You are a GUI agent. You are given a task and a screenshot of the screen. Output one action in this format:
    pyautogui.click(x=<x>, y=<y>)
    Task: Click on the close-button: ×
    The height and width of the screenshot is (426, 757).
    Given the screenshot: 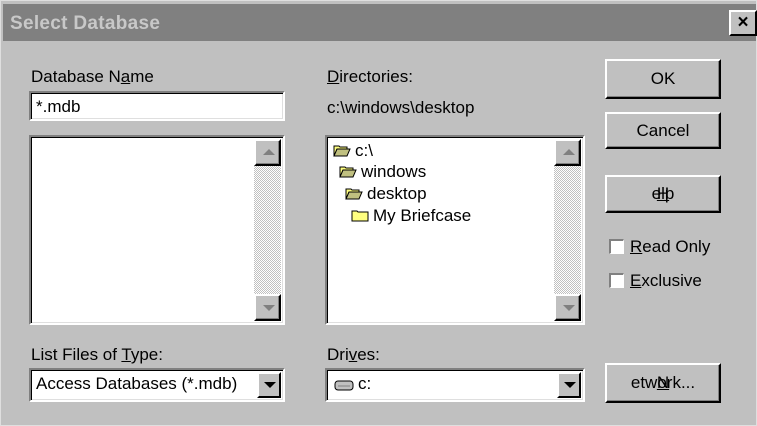 What is the action you would take?
    pyautogui.click(x=743, y=23)
    